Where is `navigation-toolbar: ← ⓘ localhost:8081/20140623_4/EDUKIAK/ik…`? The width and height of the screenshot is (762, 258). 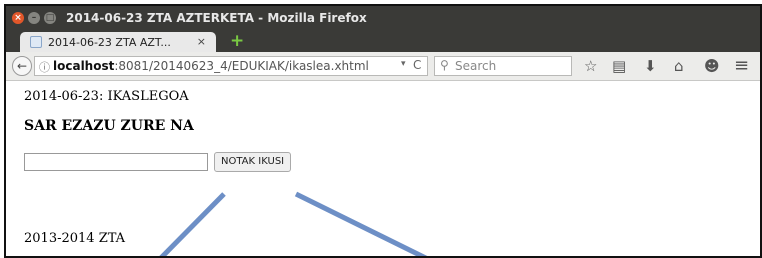 navigation-toolbar: ← ⓘ localhost:8081/20140623_4/EDUKIAK/ik… is located at coordinates (383, 66).